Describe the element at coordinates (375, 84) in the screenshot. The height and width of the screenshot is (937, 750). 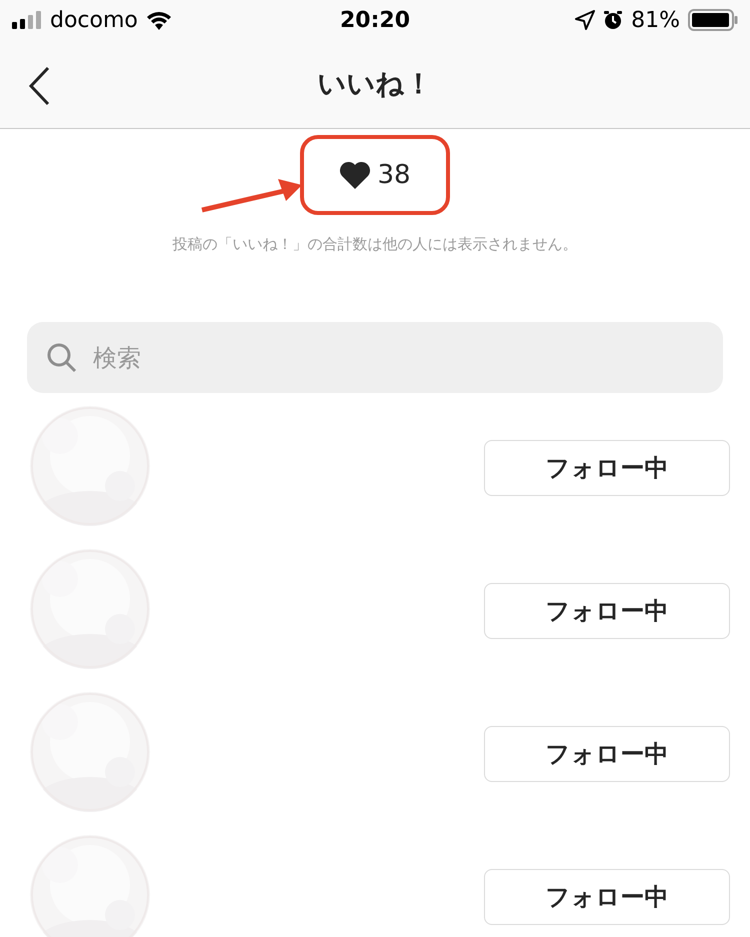
I see `page-title: いいね！` at that location.